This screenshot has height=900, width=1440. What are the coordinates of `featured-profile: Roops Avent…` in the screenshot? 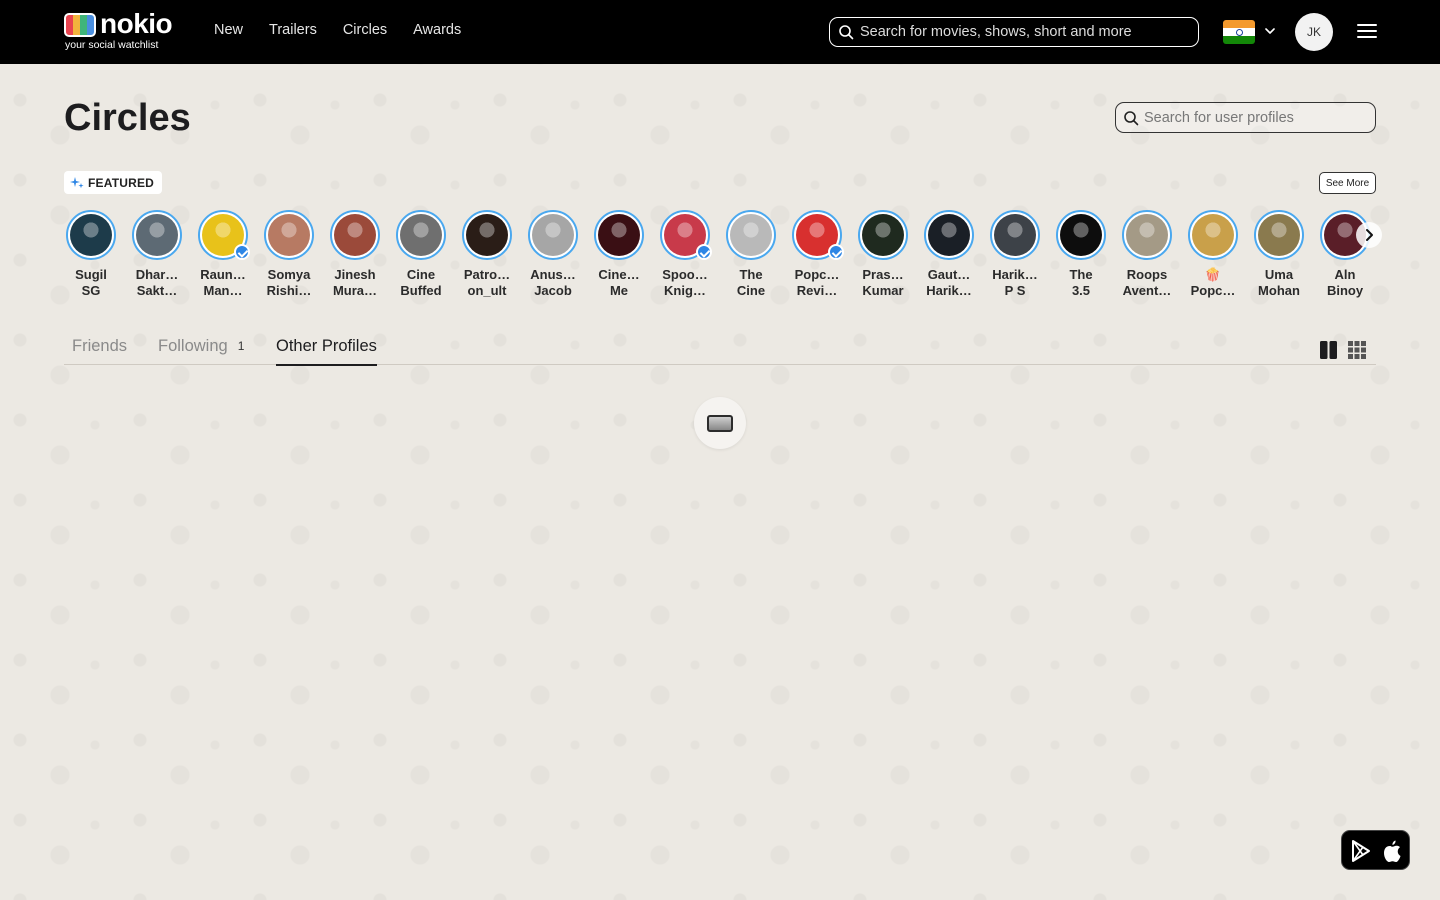 It's located at (1147, 254).